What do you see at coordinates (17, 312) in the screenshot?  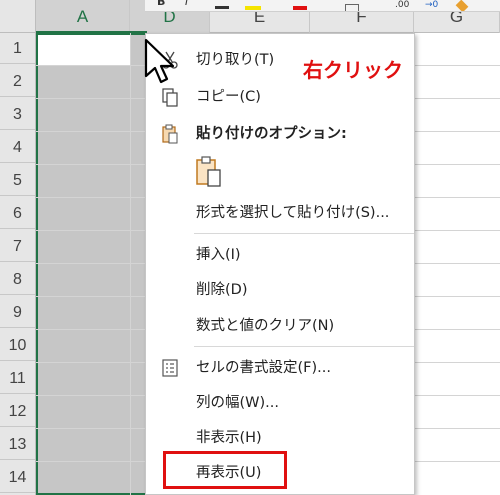 I see `row-header: 9` at bounding box center [17, 312].